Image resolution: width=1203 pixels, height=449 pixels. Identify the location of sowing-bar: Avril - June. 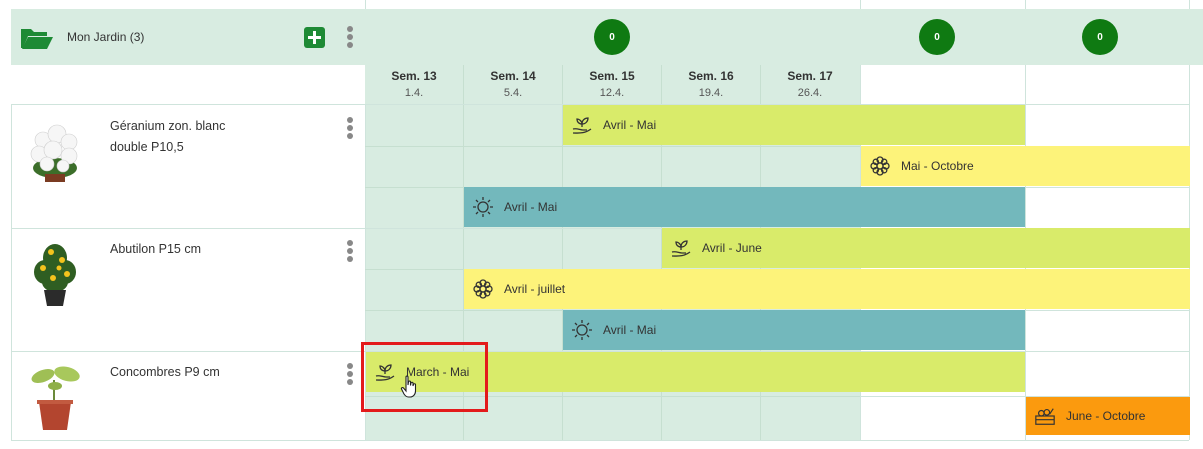
(926, 248).